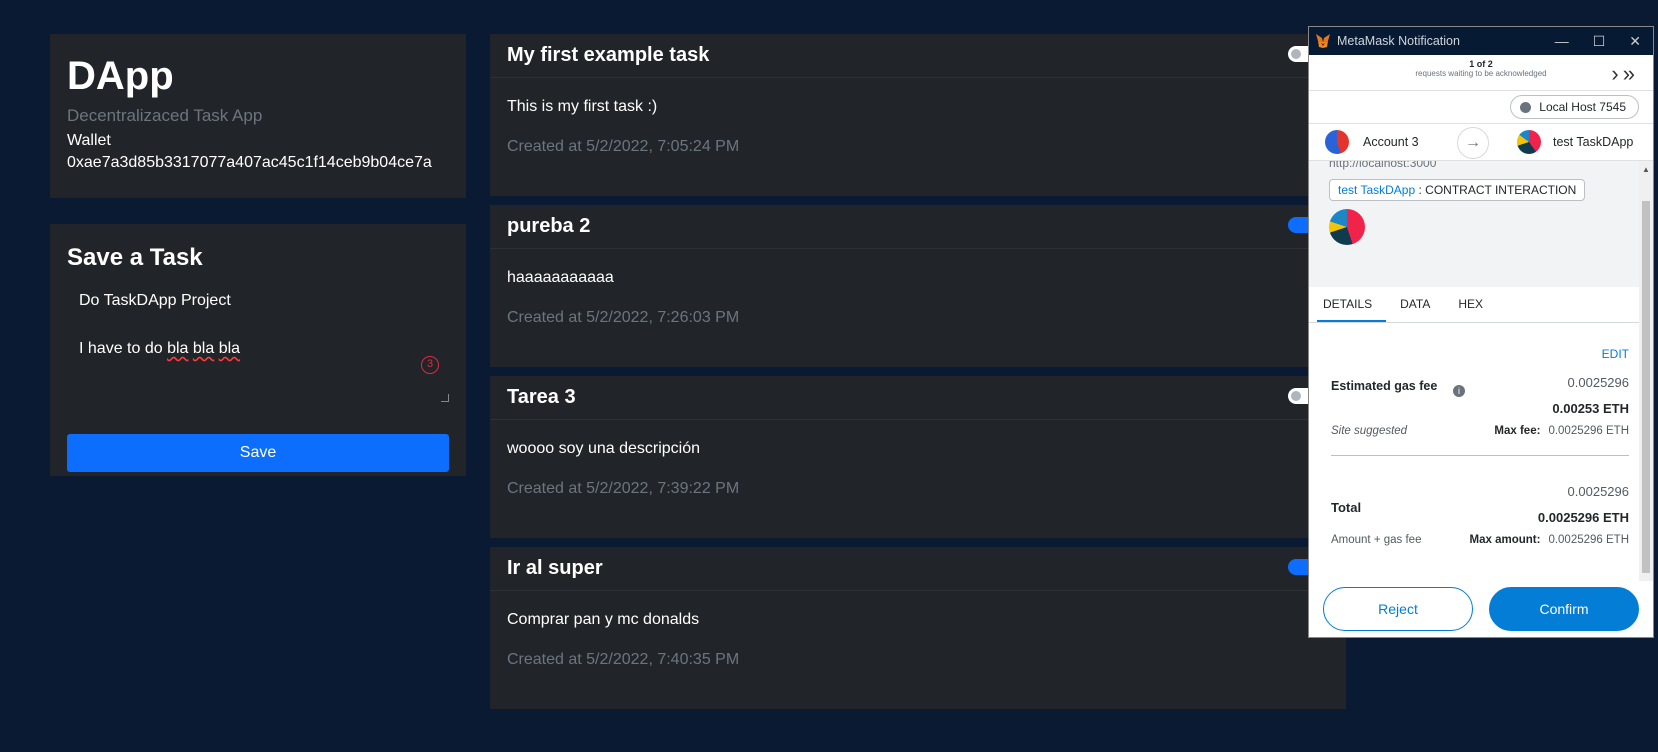 The image size is (1658, 752). I want to click on save-button: Save, so click(258, 453).